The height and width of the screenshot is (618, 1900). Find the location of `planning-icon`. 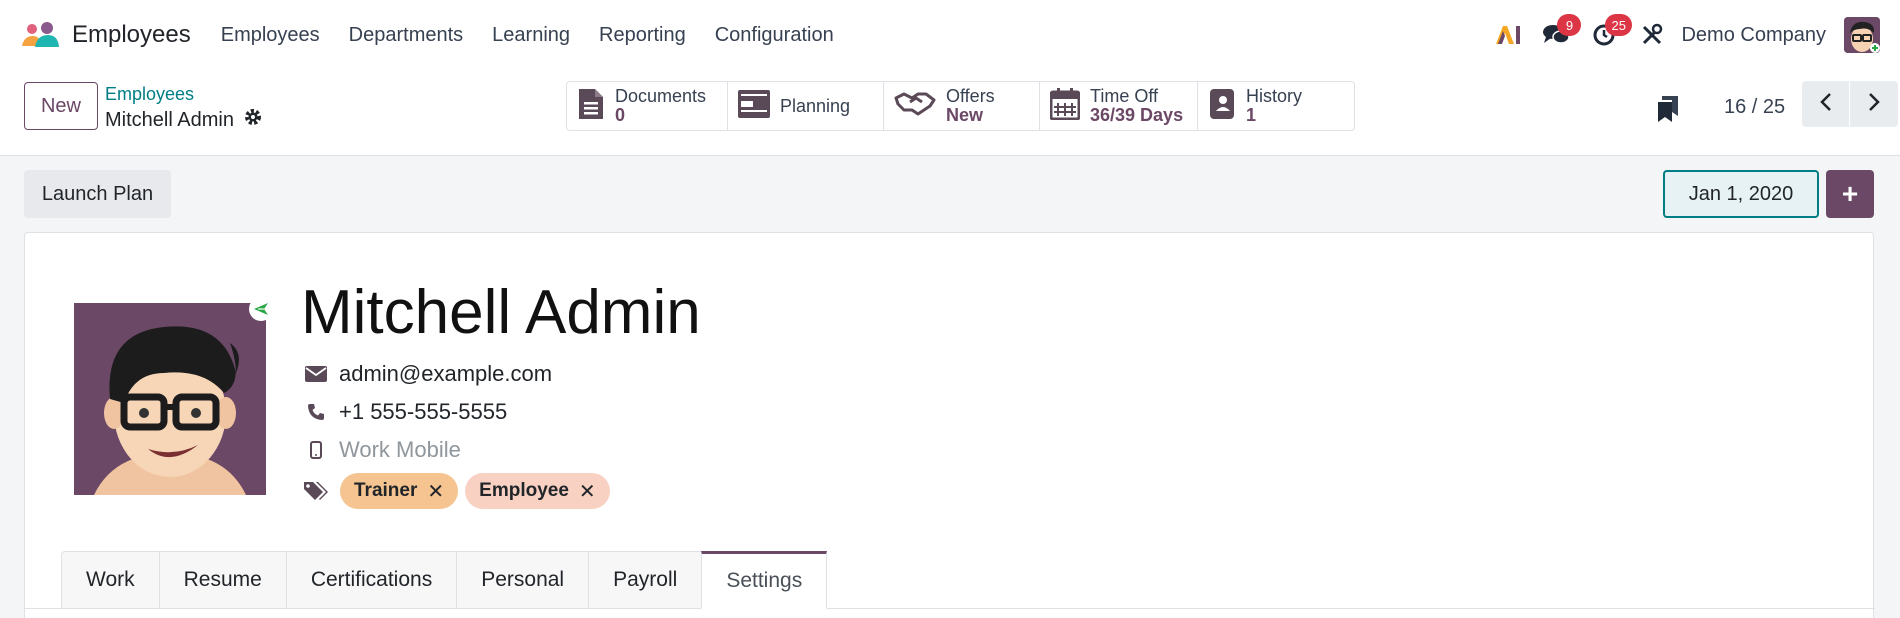

planning-icon is located at coordinates (754, 106).